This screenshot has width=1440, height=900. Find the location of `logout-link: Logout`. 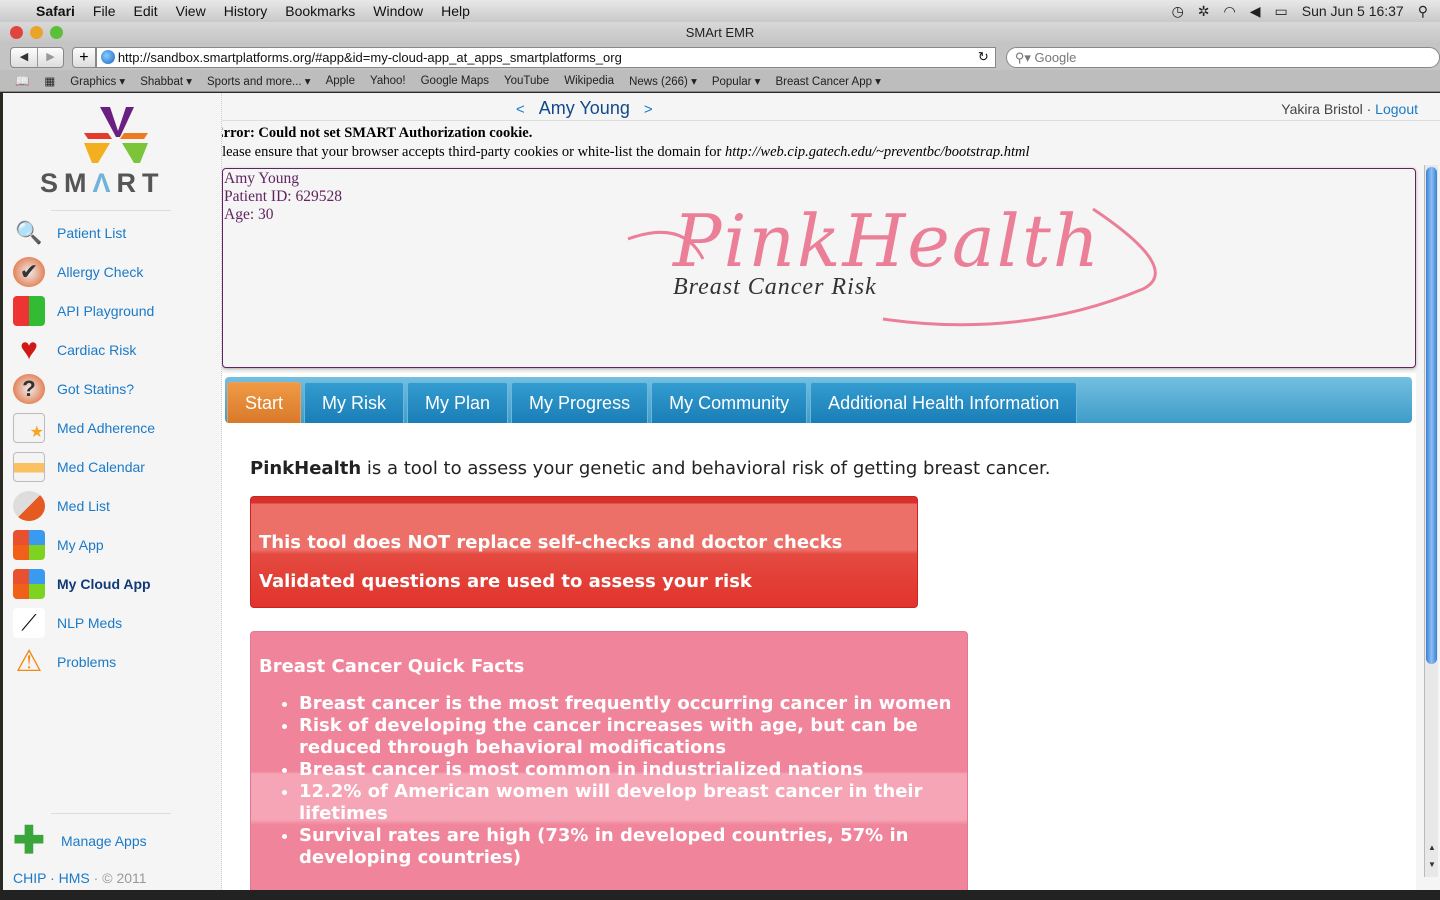

logout-link: Logout is located at coordinates (1396, 109).